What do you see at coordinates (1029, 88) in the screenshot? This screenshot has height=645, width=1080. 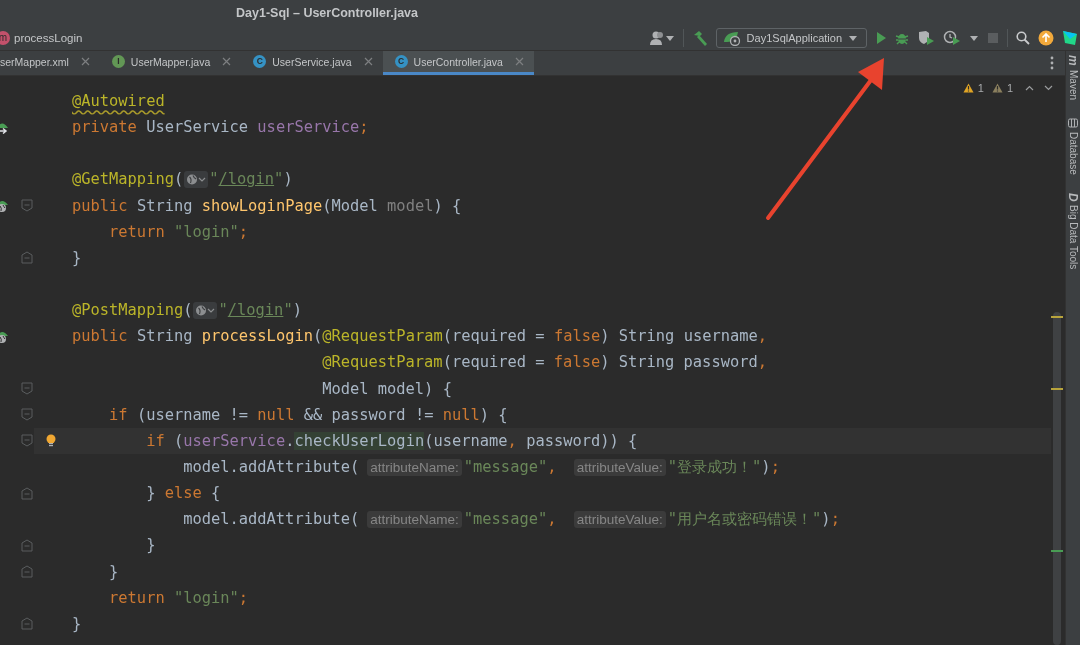 I see `chevron-up-icon` at bounding box center [1029, 88].